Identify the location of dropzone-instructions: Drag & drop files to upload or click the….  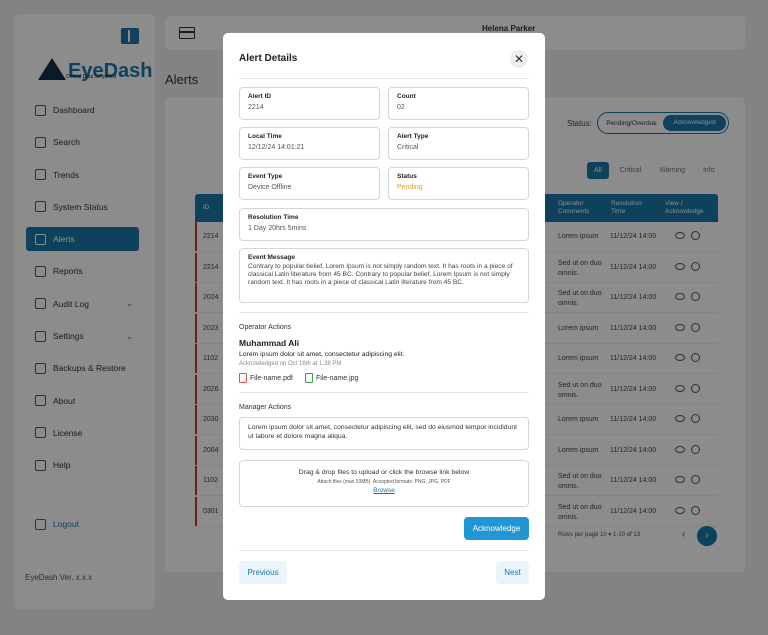
(384, 472).